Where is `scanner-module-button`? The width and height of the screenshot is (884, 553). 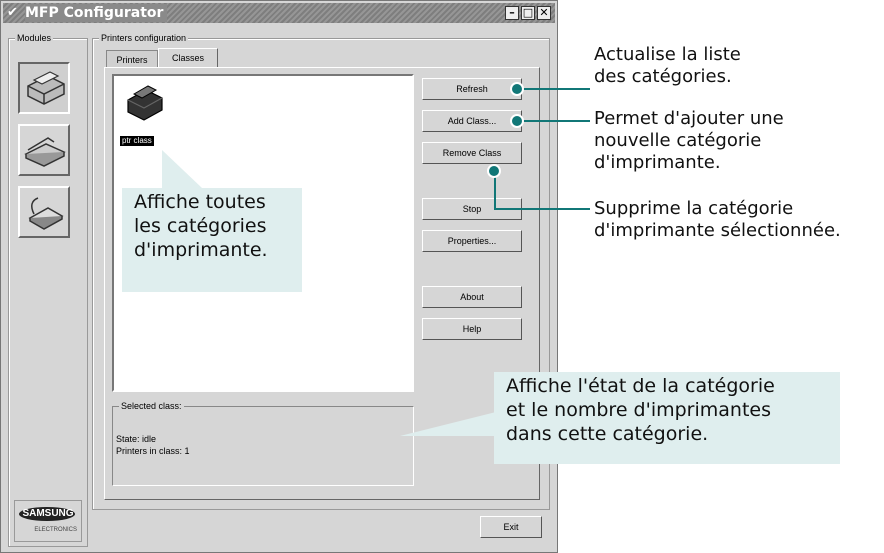 scanner-module-button is located at coordinates (44, 150).